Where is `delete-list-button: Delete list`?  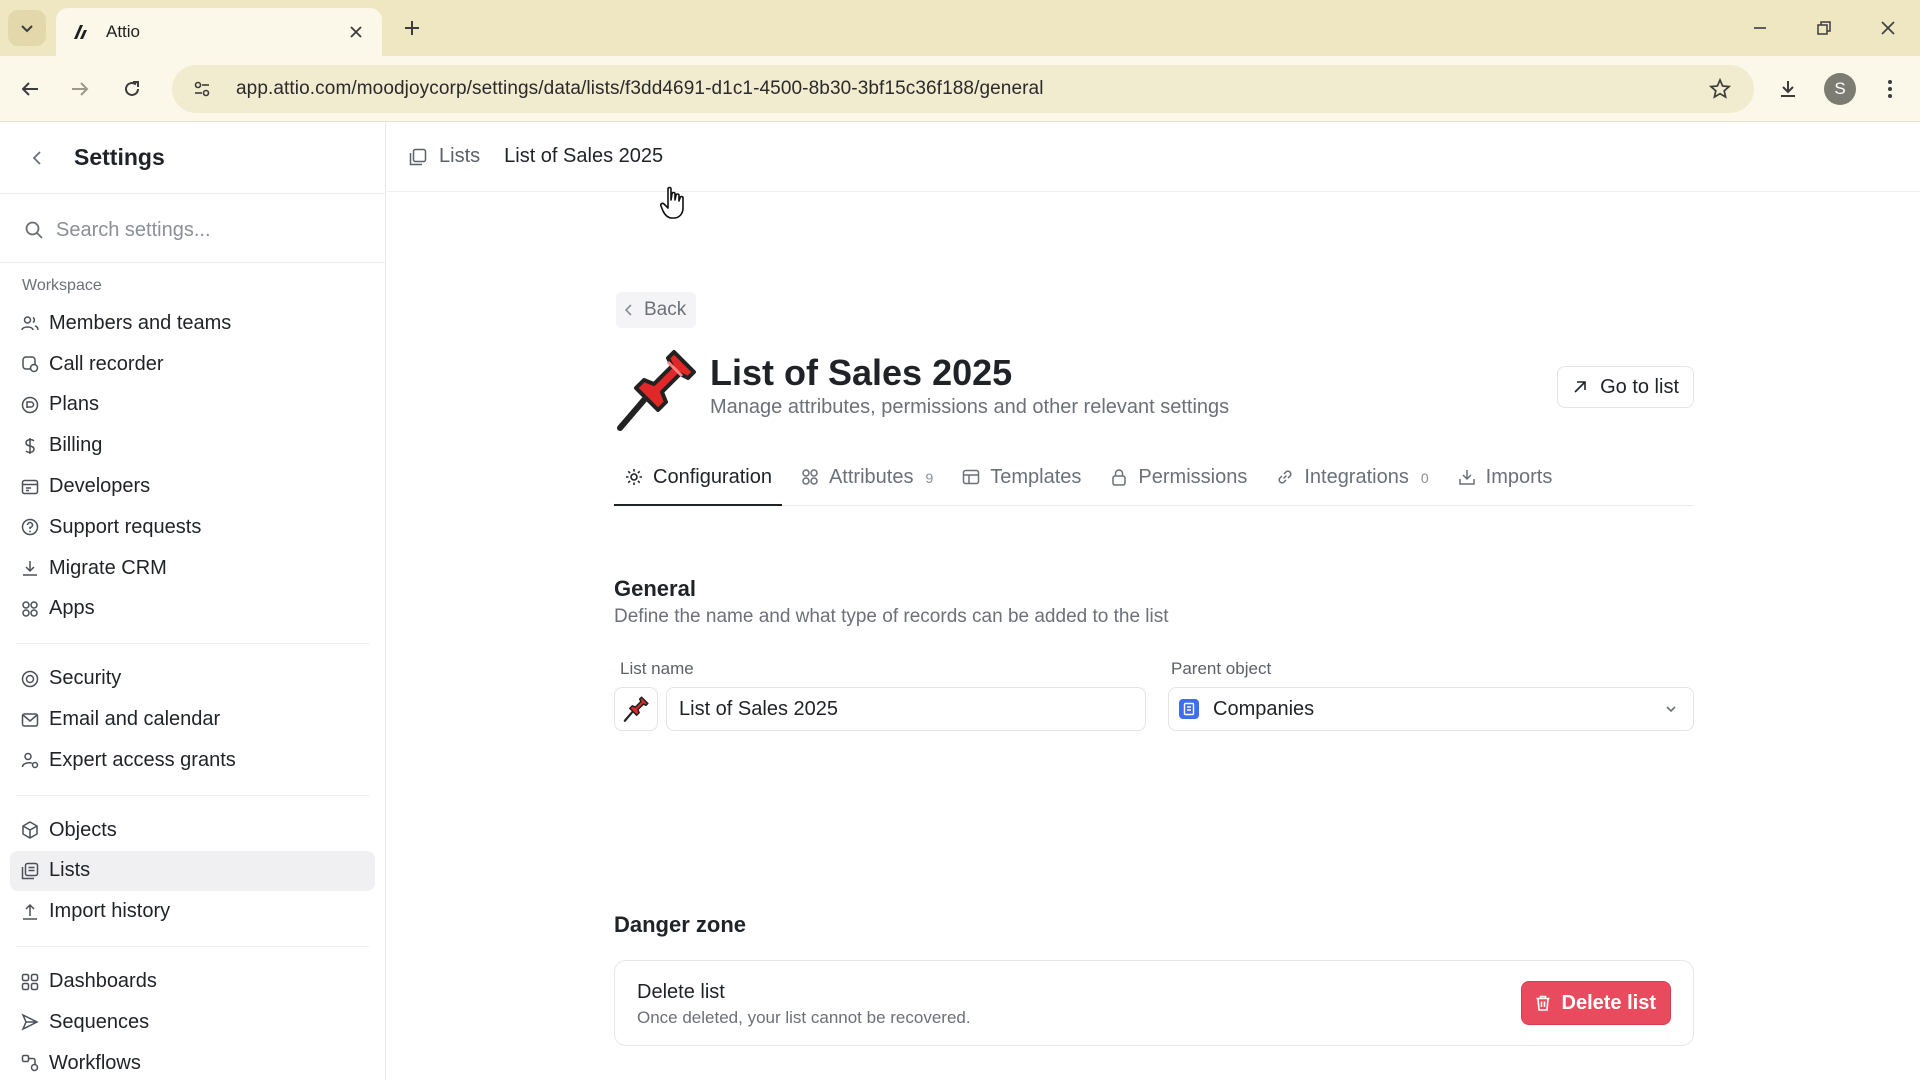
delete-list-button: Delete list is located at coordinates (1595, 1003).